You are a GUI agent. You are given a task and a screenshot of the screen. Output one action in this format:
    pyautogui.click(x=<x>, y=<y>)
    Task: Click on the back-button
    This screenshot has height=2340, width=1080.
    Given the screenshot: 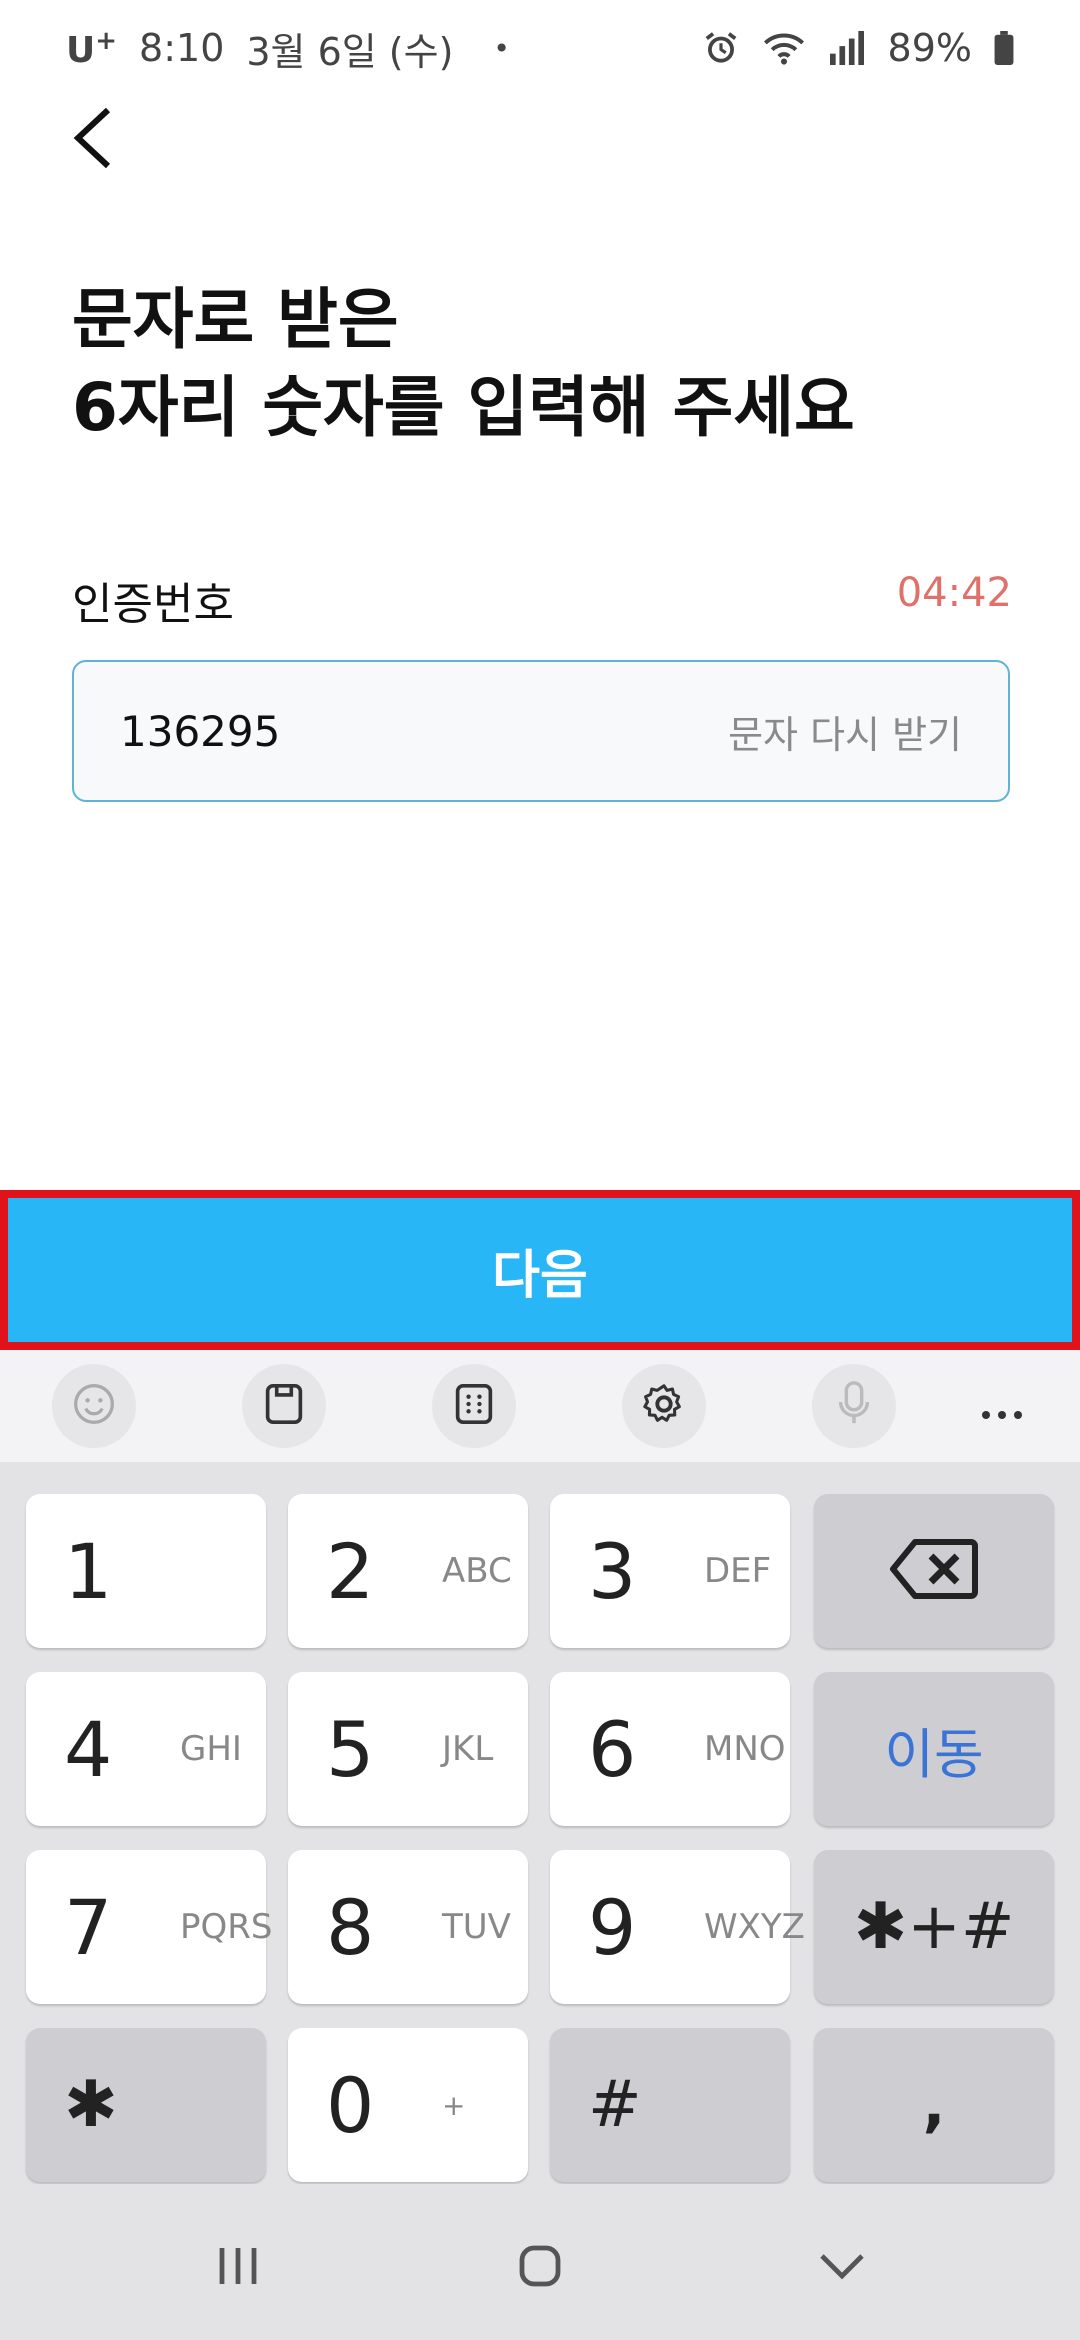 What is the action you would take?
    pyautogui.click(x=92, y=140)
    